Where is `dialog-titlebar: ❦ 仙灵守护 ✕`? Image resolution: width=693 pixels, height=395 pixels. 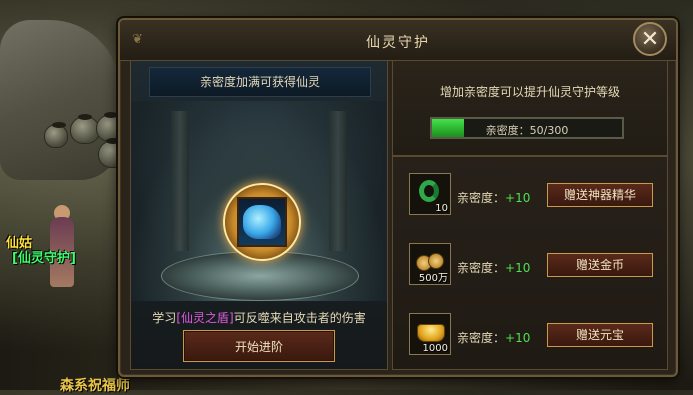 dialog-titlebar: ❦ 仙灵守护 ✕ is located at coordinates (398, 40).